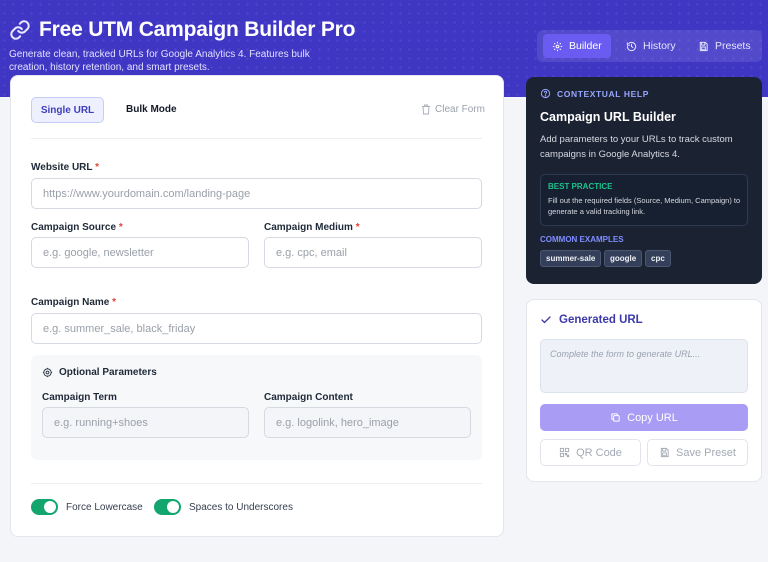 The image size is (768, 562). I want to click on spaces-to-underscores-label: Spaces to Underscores, so click(241, 507).